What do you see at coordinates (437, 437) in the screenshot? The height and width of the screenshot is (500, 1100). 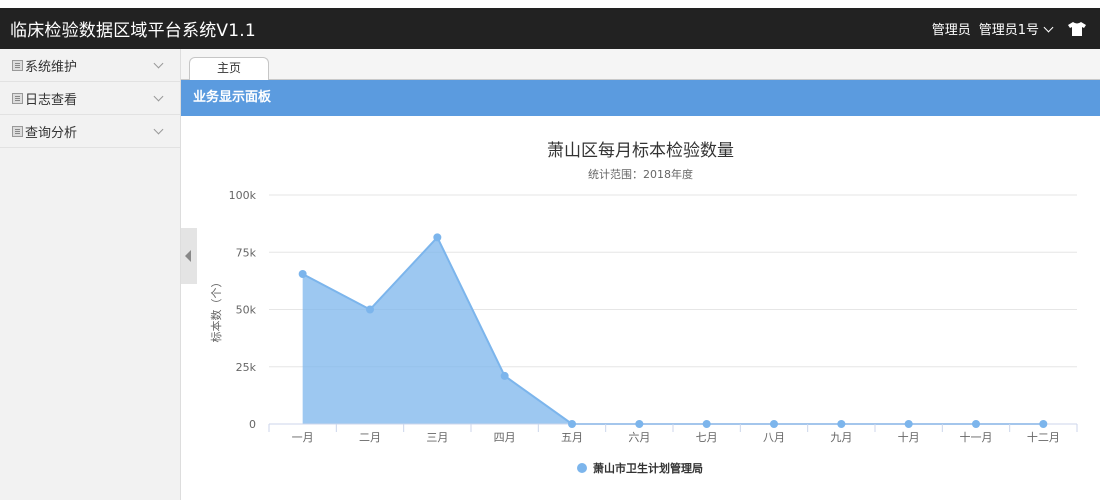 I see `x-tick-label: 三月` at bounding box center [437, 437].